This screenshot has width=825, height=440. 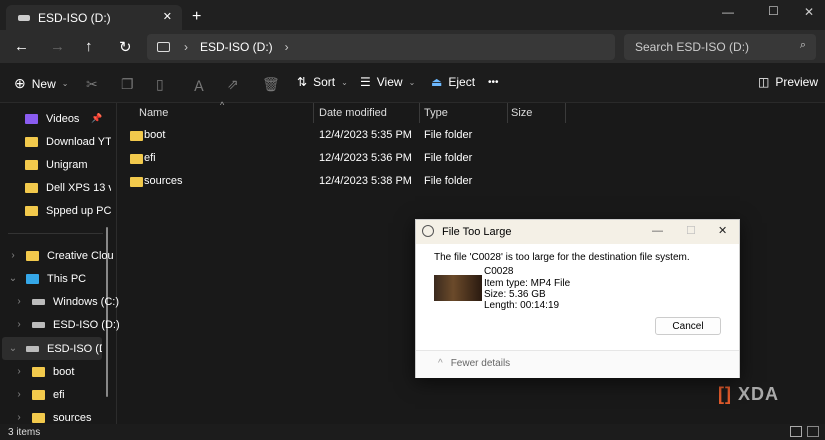 I want to click on sidebar-item-folder: Unigram, so click(x=68, y=164).